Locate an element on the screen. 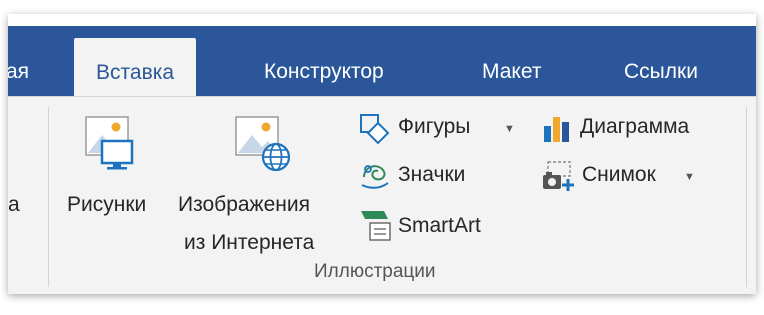 This screenshot has height=315, width=764. icons-label: Значки is located at coordinates (432, 174).